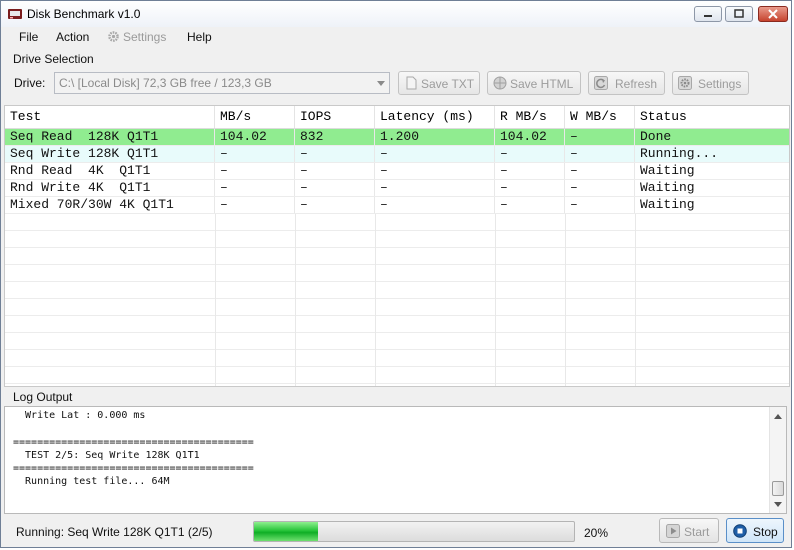  What do you see at coordinates (110, 117) in the screenshot?
I see `column-header-test: Test` at bounding box center [110, 117].